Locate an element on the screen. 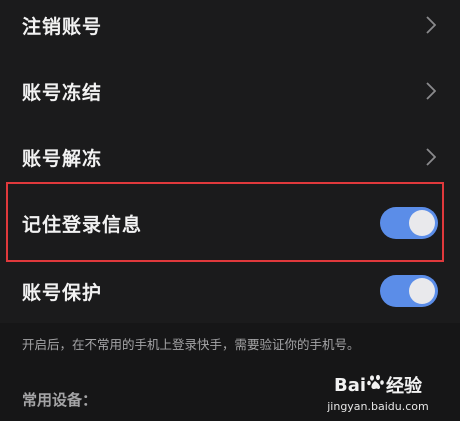 The width and height of the screenshot is (460, 421). common-devices-title: 常用设备： is located at coordinates (60, 400).